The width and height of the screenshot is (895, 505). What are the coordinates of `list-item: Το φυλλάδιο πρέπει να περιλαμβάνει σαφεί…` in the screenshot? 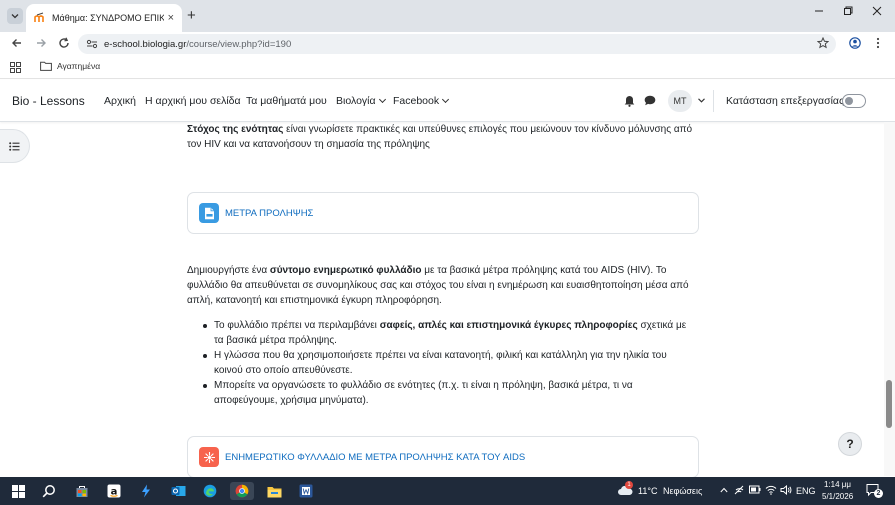 It's located at (450, 333).